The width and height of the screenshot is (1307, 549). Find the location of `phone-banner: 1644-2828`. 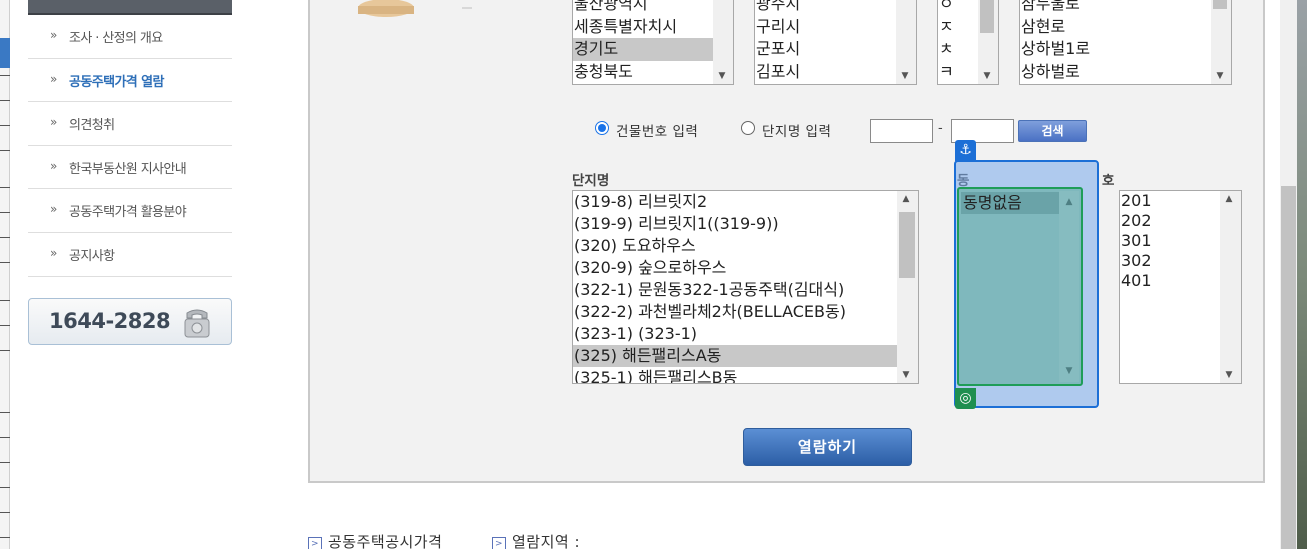

phone-banner: 1644-2828 is located at coordinates (130, 321).